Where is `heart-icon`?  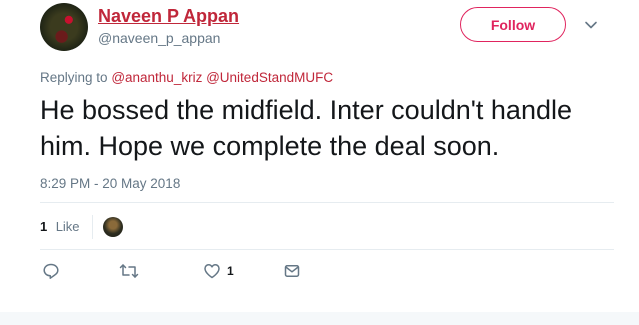
heart-icon is located at coordinates (212, 271).